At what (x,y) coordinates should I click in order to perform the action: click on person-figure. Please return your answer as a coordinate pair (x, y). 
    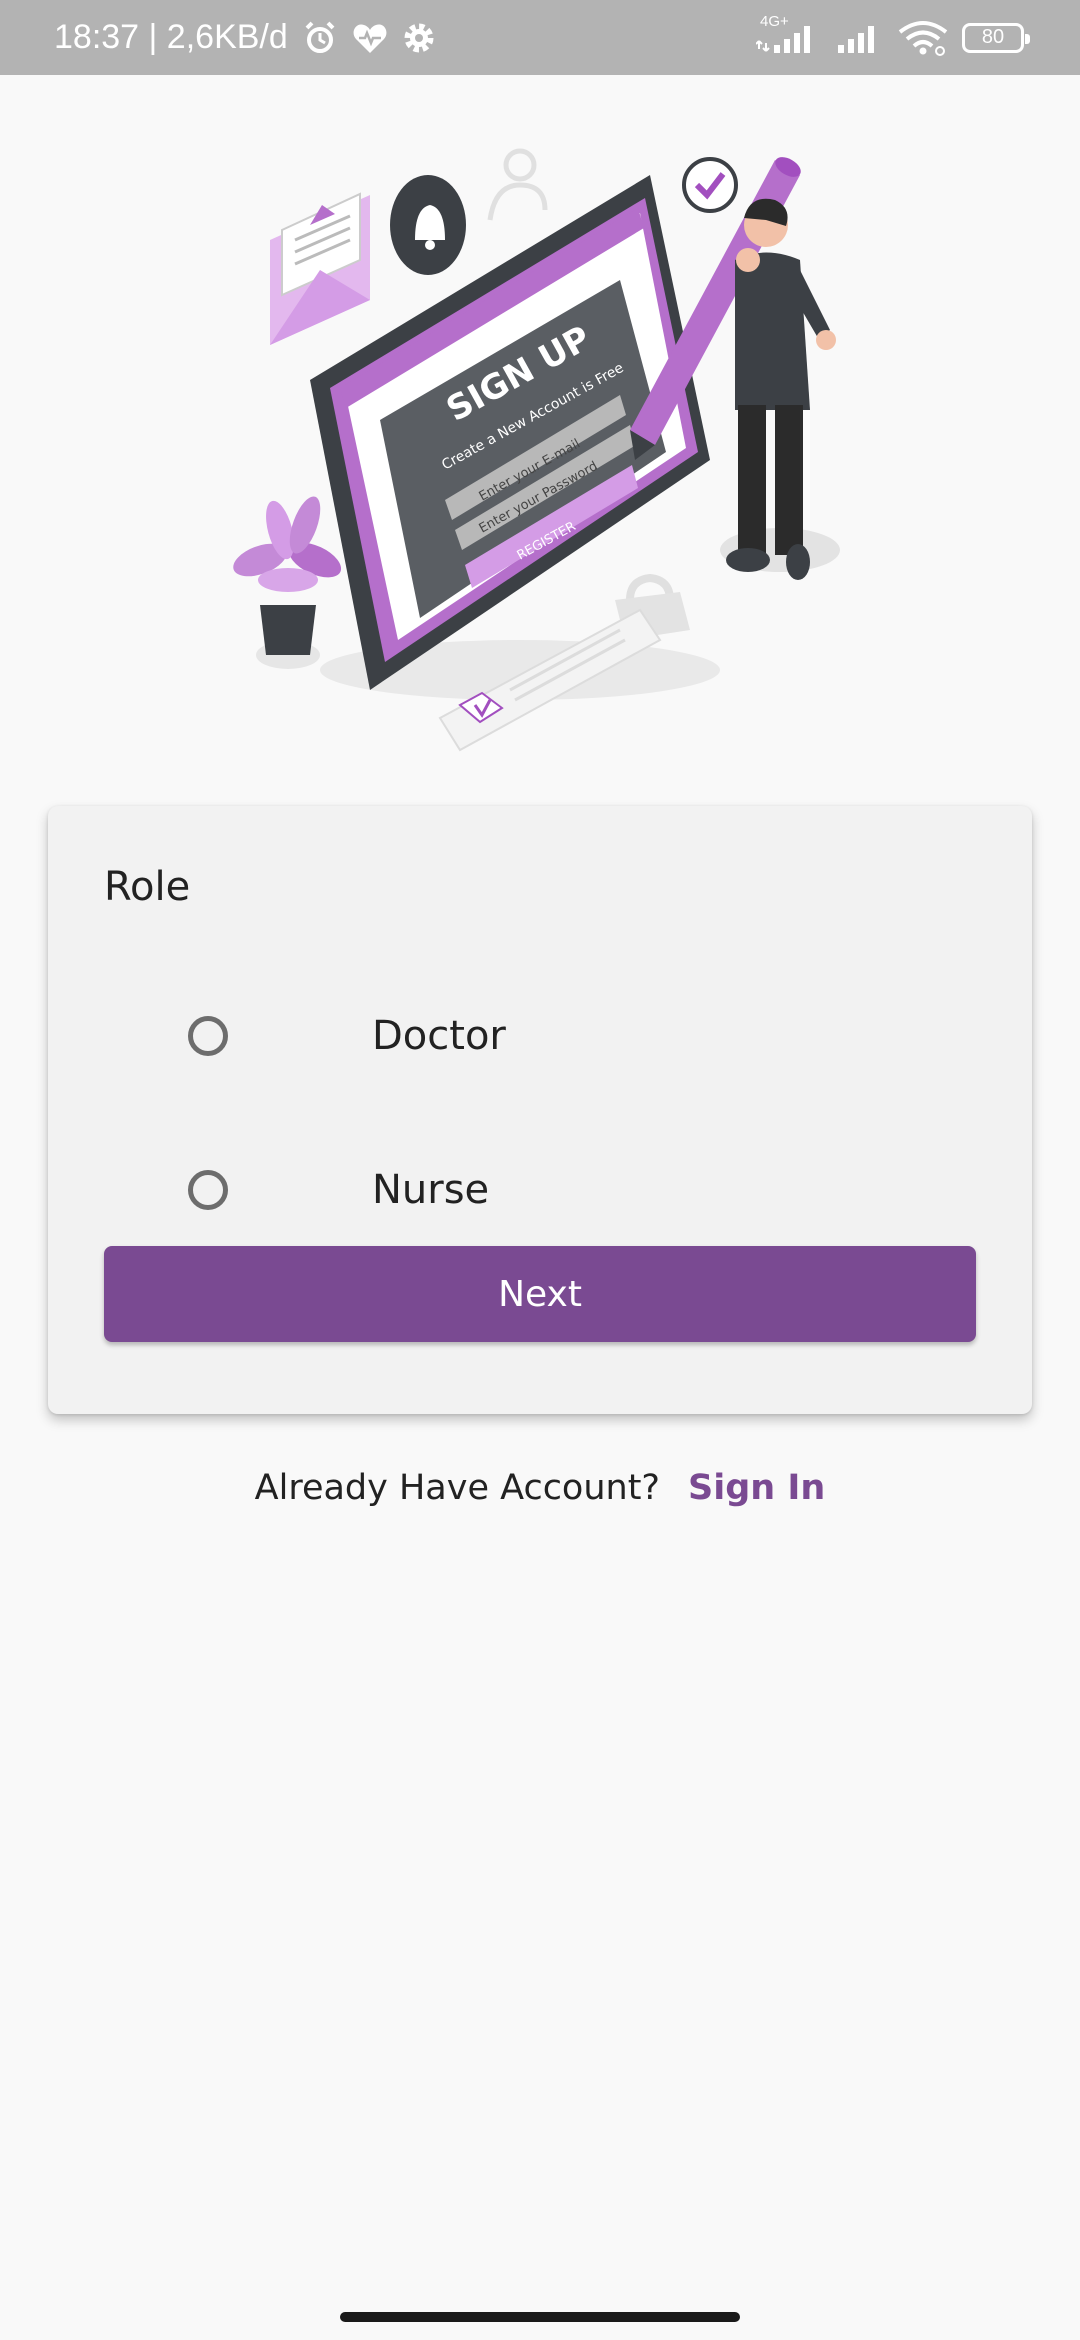
    Looking at the image, I should click on (781, 389).